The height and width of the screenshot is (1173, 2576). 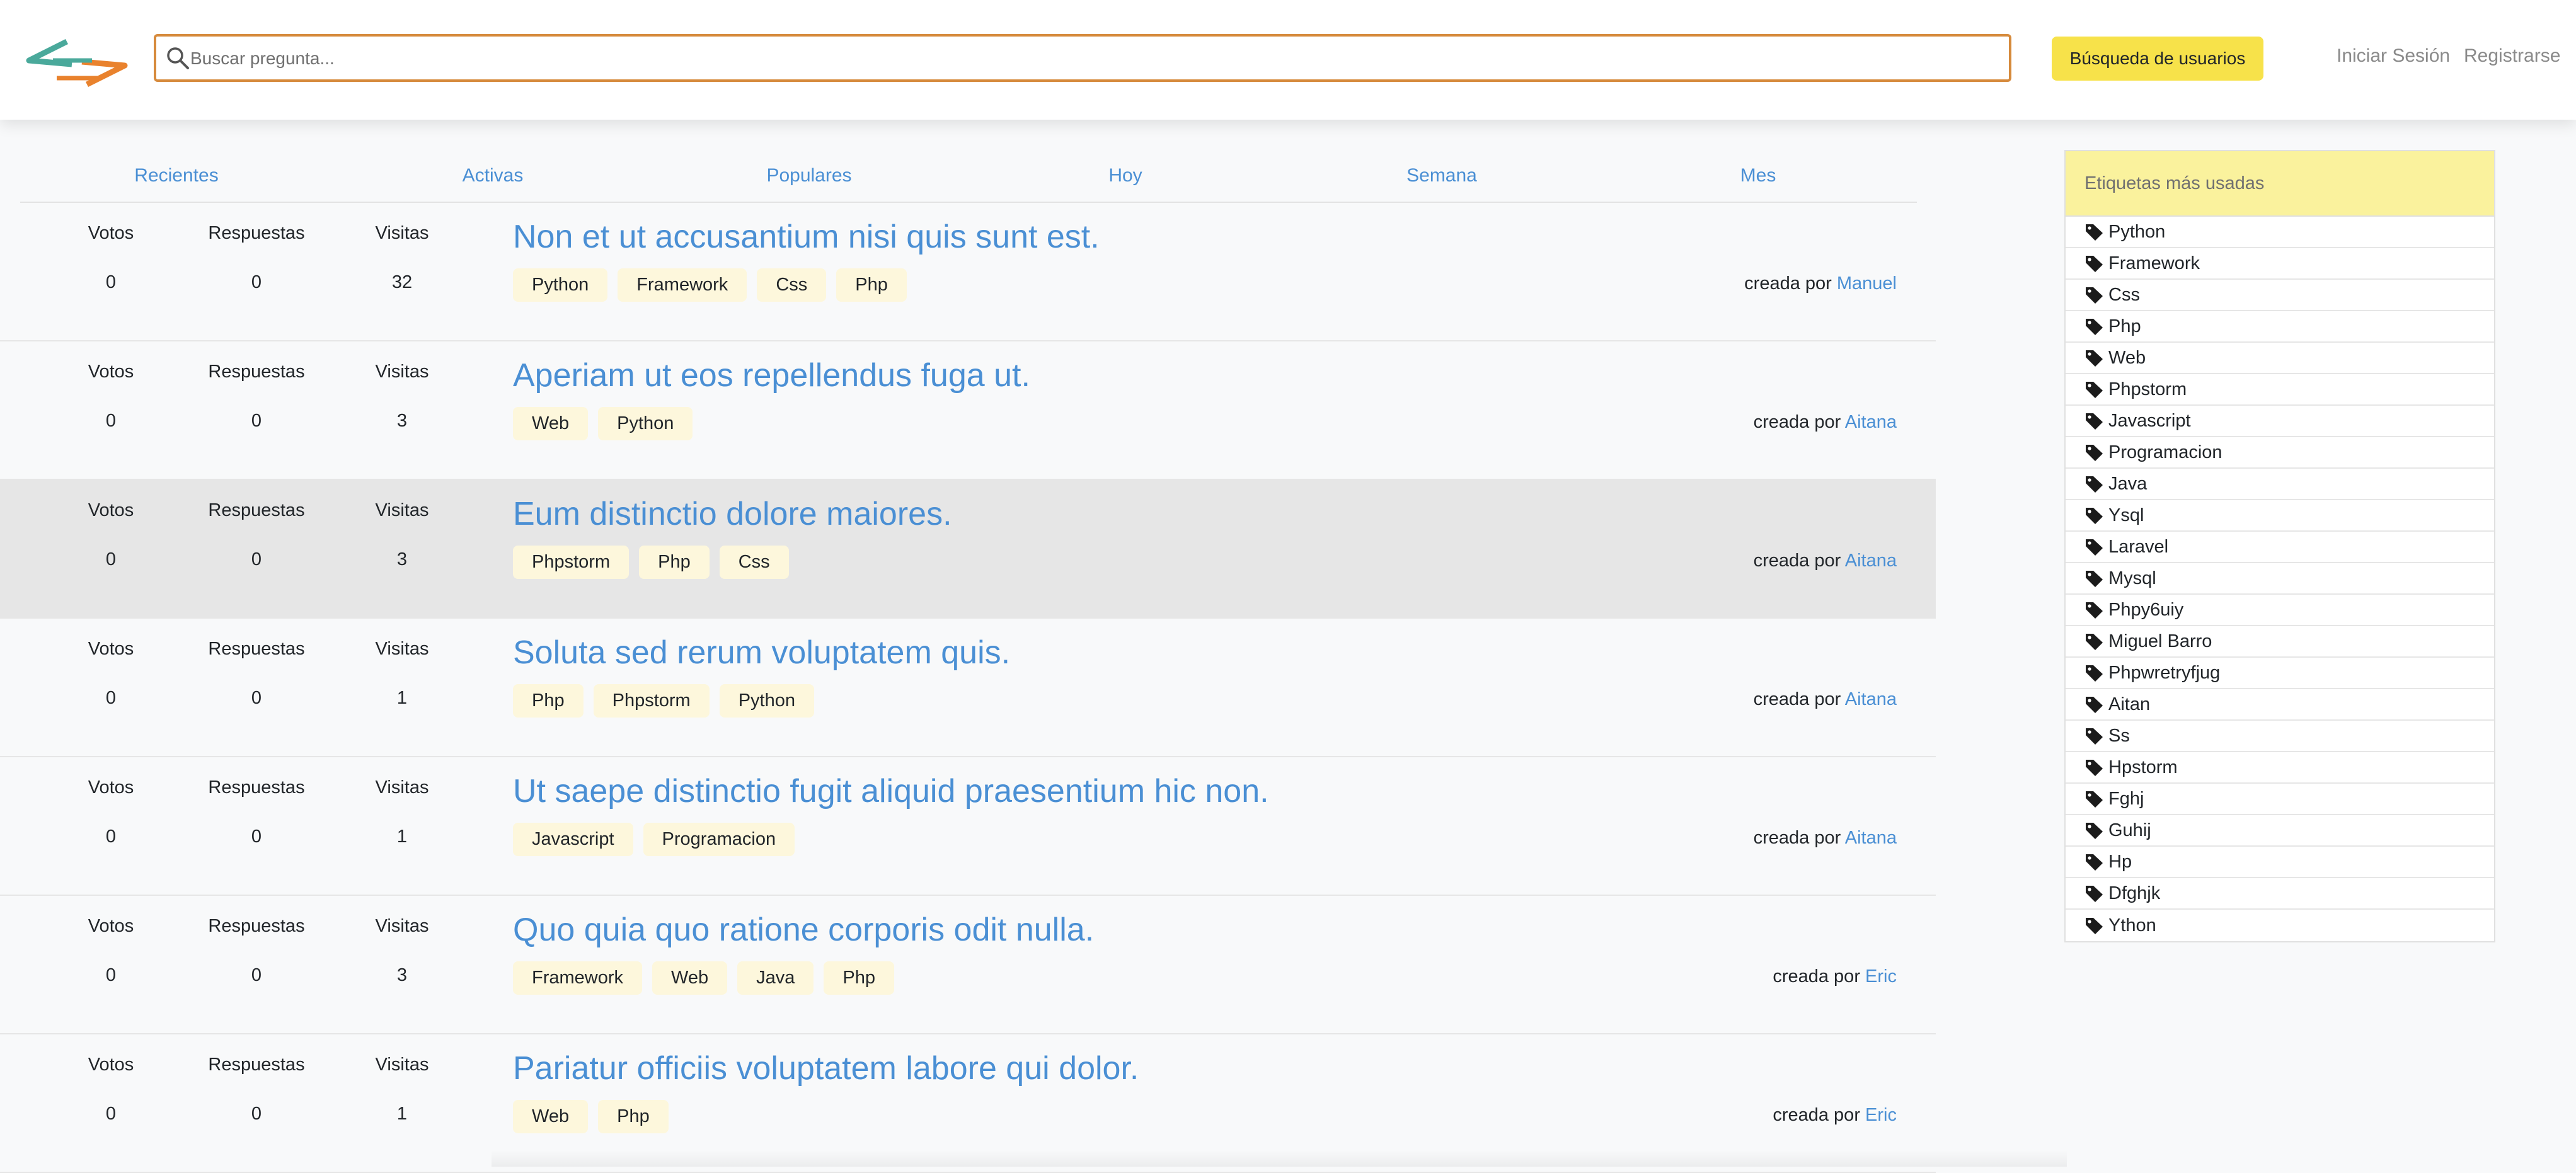 What do you see at coordinates (2280, 736) in the screenshot?
I see `popular-tag-item: Ss` at bounding box center [2280, 736].